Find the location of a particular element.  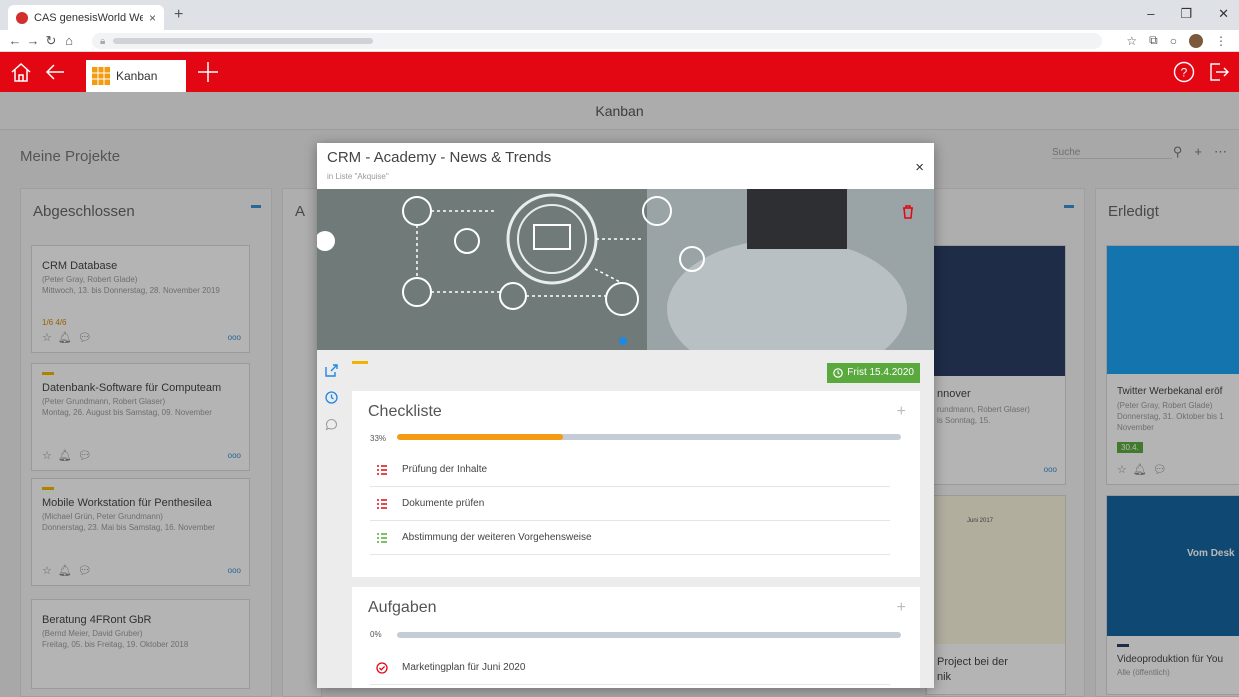

browser-address-bar: ← → ↻ ⌂ 🔒︎ ☆ ⧉ ○ ⋮ is located at coordinates (619, 41).